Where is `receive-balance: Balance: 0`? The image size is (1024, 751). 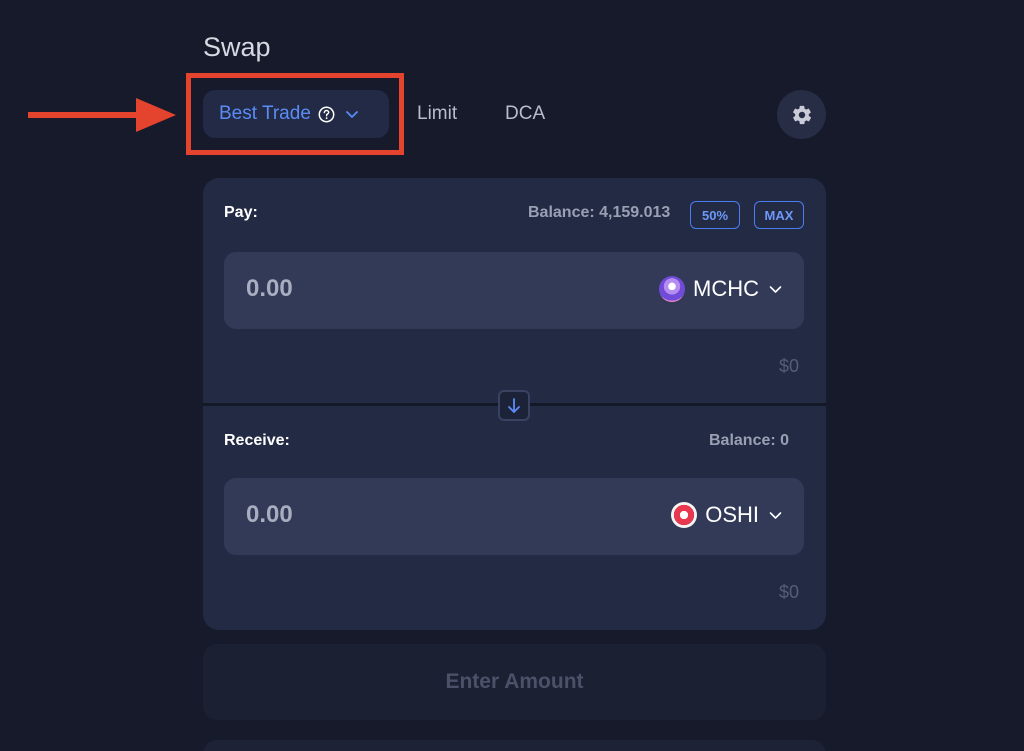 receive-balance: Balance: 0 is located at coordinates (749, 440).